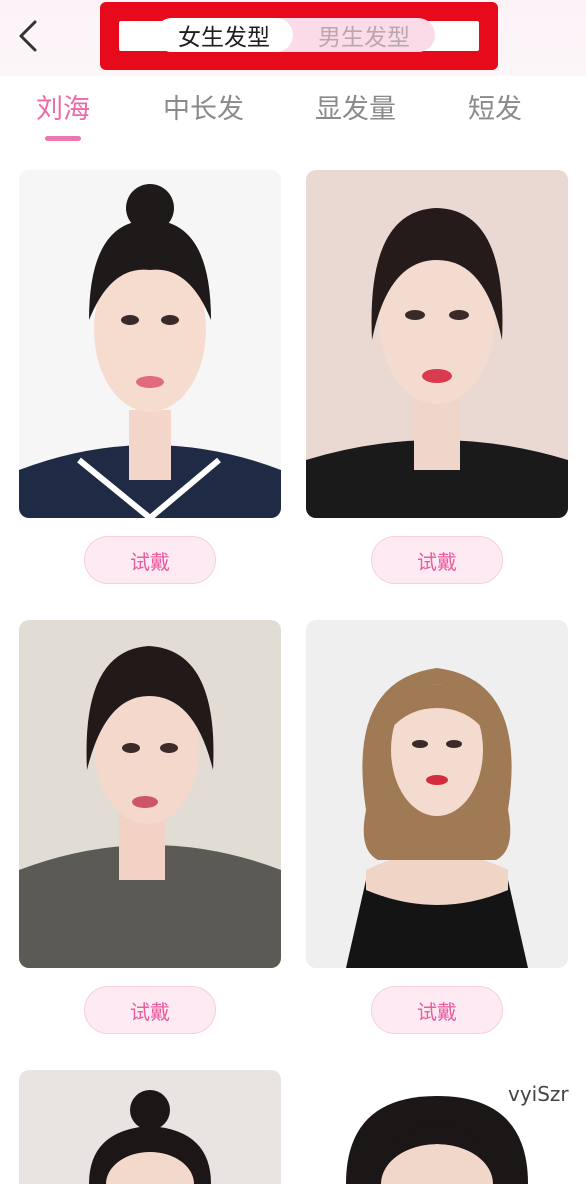  What do you see at coordinates (224, 35) in the screenshot?
I see `tab-female-hairstyles: 女生发型` at bounding box center [224, 35].